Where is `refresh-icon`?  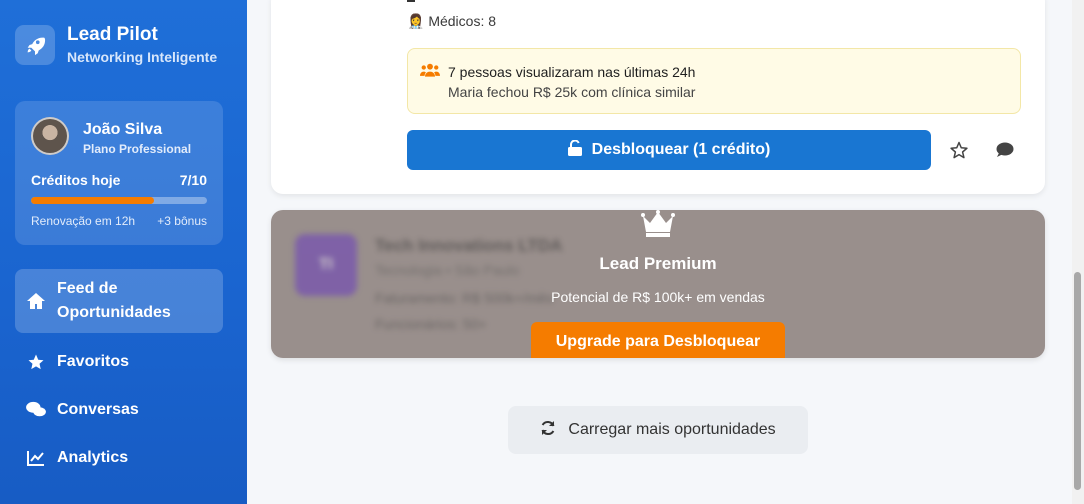
refresh-icon is located at coordinates (554, 430).